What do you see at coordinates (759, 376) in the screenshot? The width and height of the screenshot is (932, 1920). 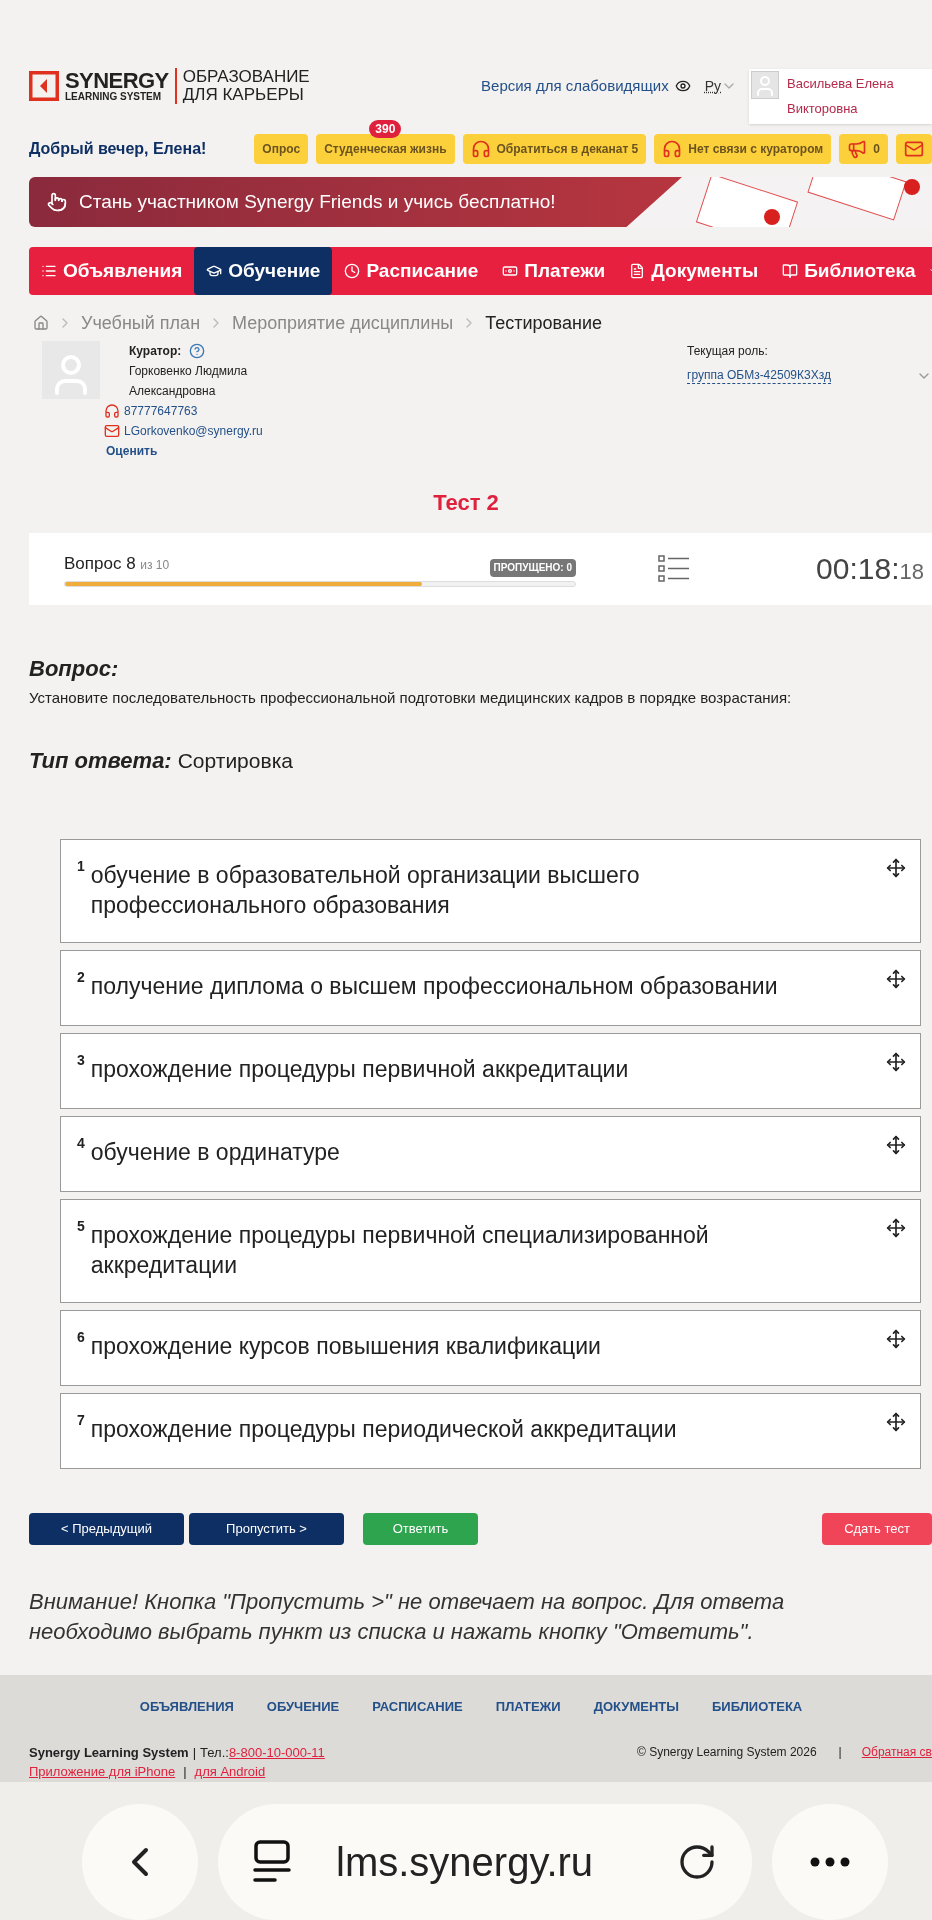 I see `role-select: группа ОБМз-42509К3Хзд` at bounding box center [759, 376].